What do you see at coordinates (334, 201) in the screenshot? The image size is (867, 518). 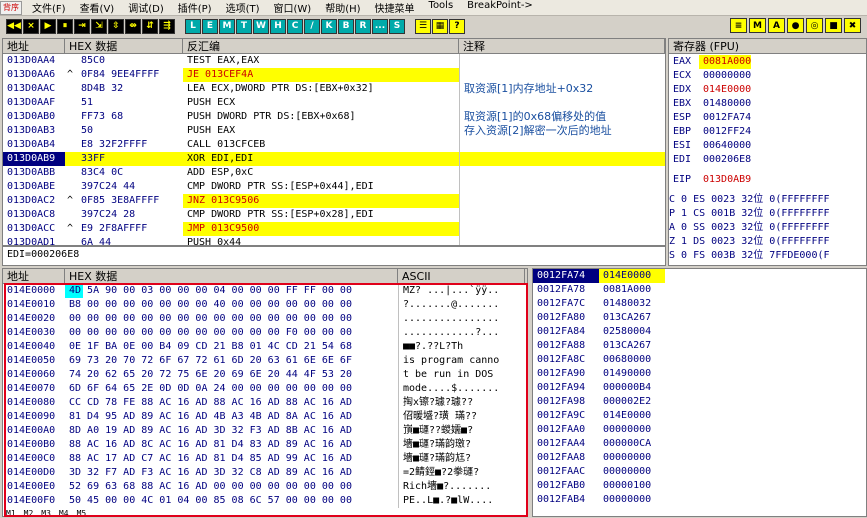 I see `disasm-row: 013D0AC2 ^ 0F85 3E8AFFFF JNZ 013C9506` at bounding box center [334, 201].